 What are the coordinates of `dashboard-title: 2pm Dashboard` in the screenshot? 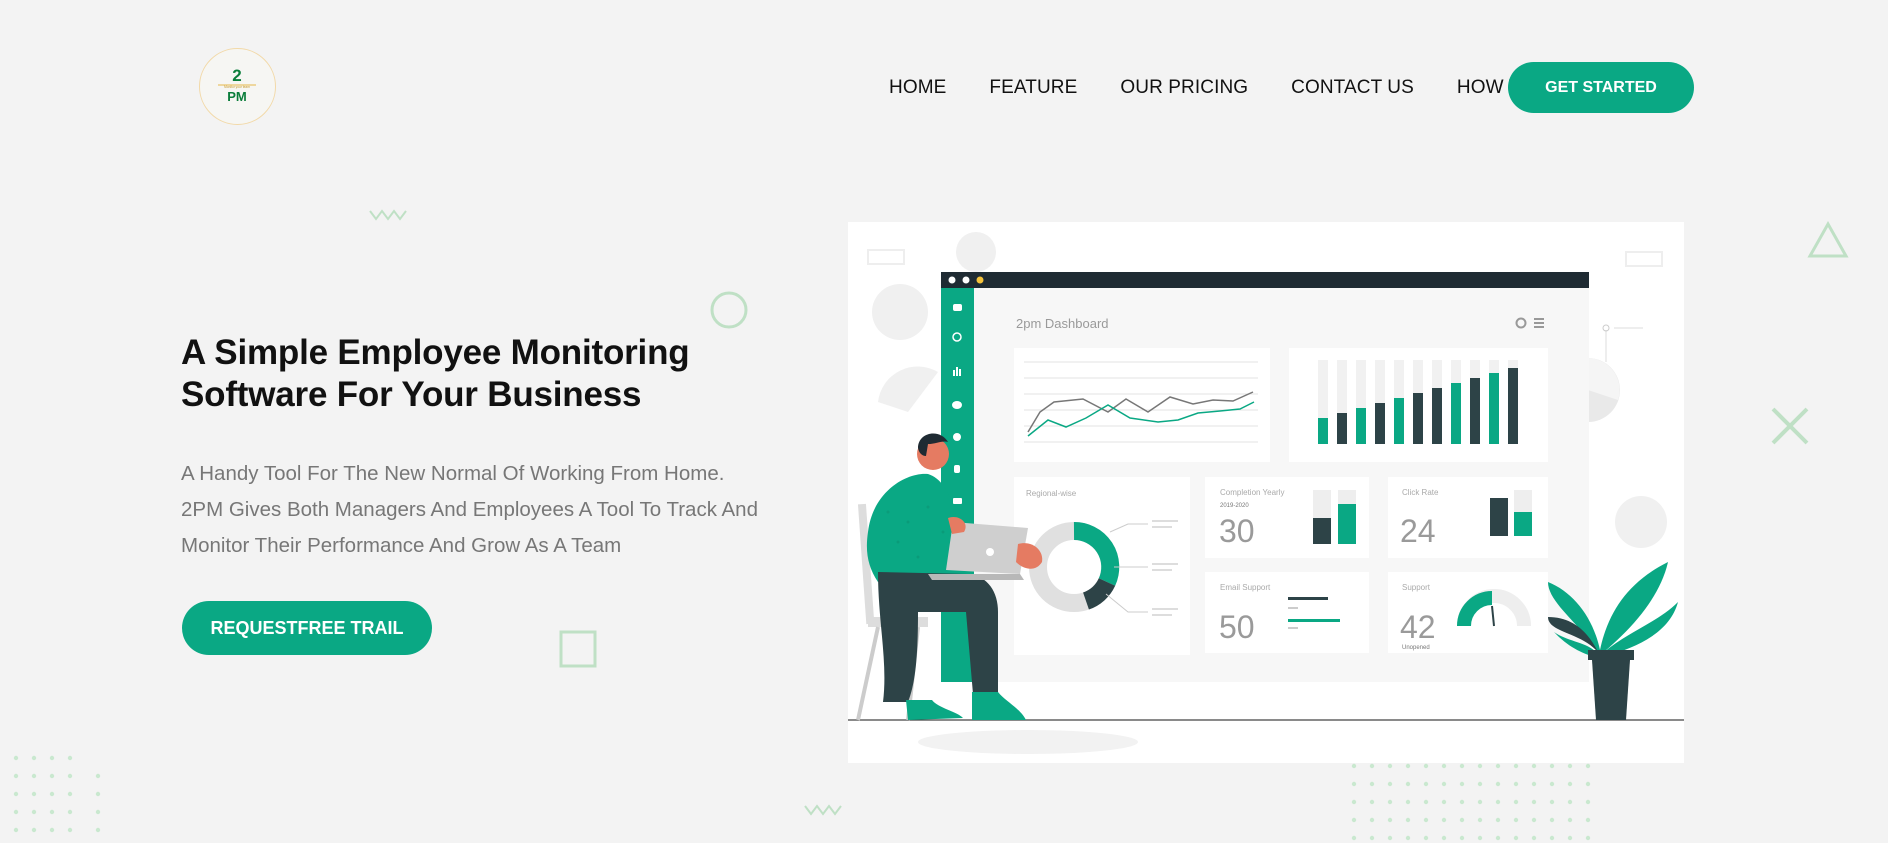 It's located at (1062, 323).